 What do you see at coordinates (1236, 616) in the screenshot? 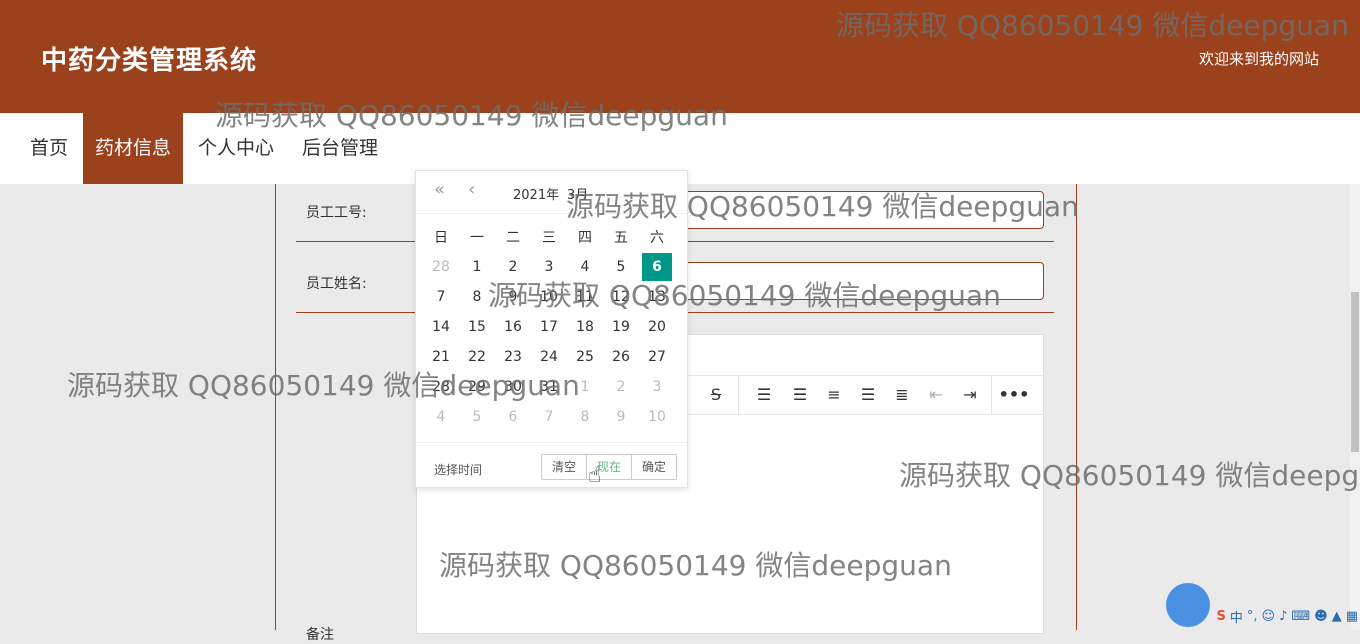
I see `ime-mode-icon: 中` at bounding box center [1236, 616].